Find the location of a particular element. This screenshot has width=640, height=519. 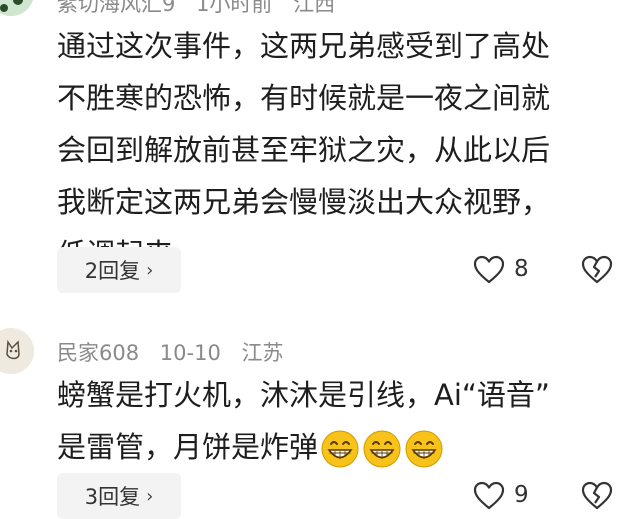

avatar-cat-icon is located at coordinates (17, 351).